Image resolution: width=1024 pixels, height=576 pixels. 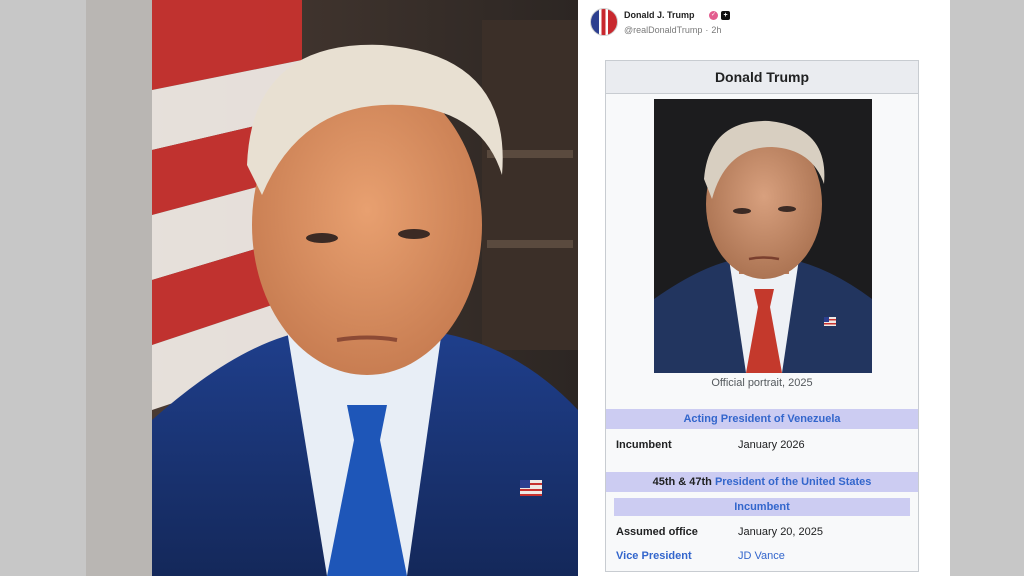 I want to click on row-value: January 2026, so click(x=771, y=445).